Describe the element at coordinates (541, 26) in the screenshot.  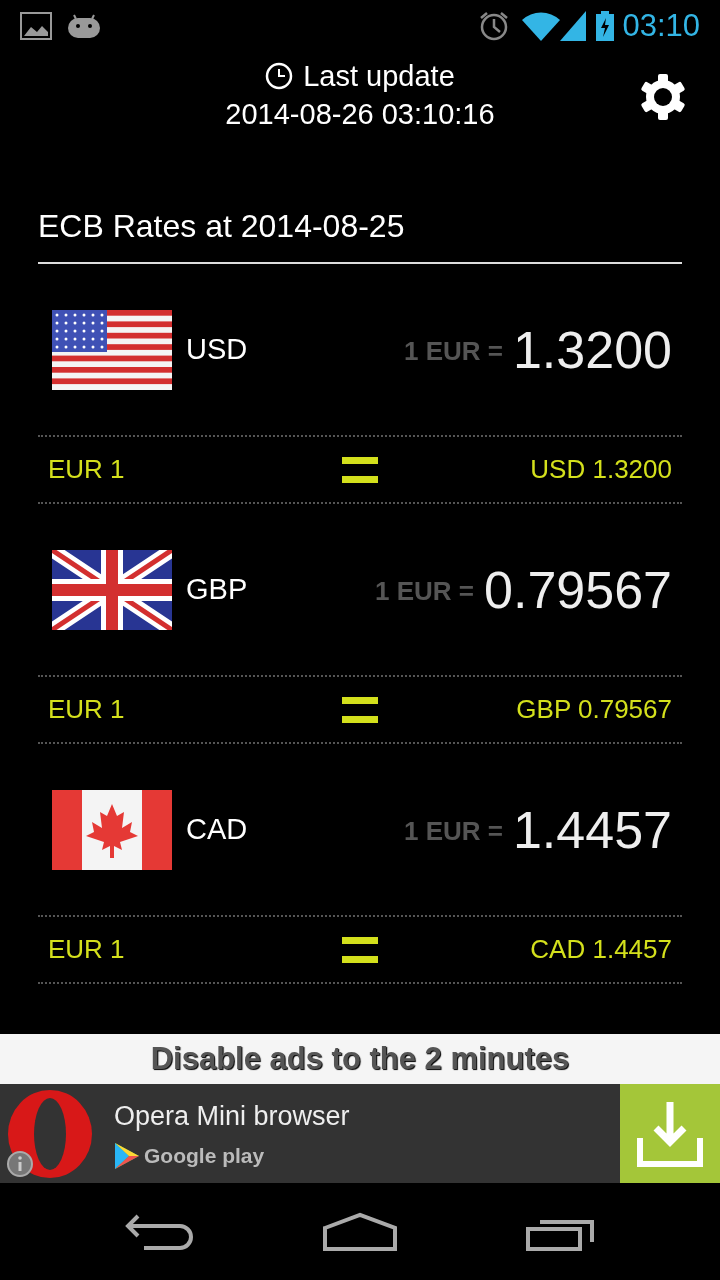
I see `wifi-icon` at that location.